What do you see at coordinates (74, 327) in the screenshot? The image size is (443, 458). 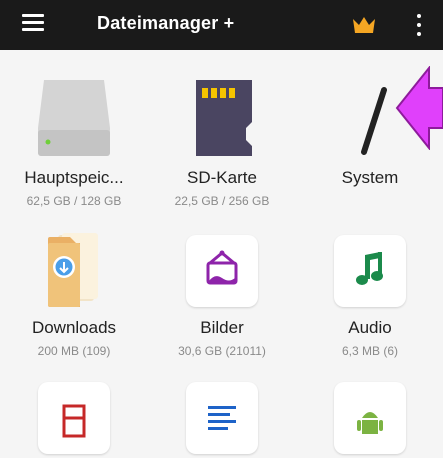 I see `category-name: Downloads` at bounding box center [74, 327].